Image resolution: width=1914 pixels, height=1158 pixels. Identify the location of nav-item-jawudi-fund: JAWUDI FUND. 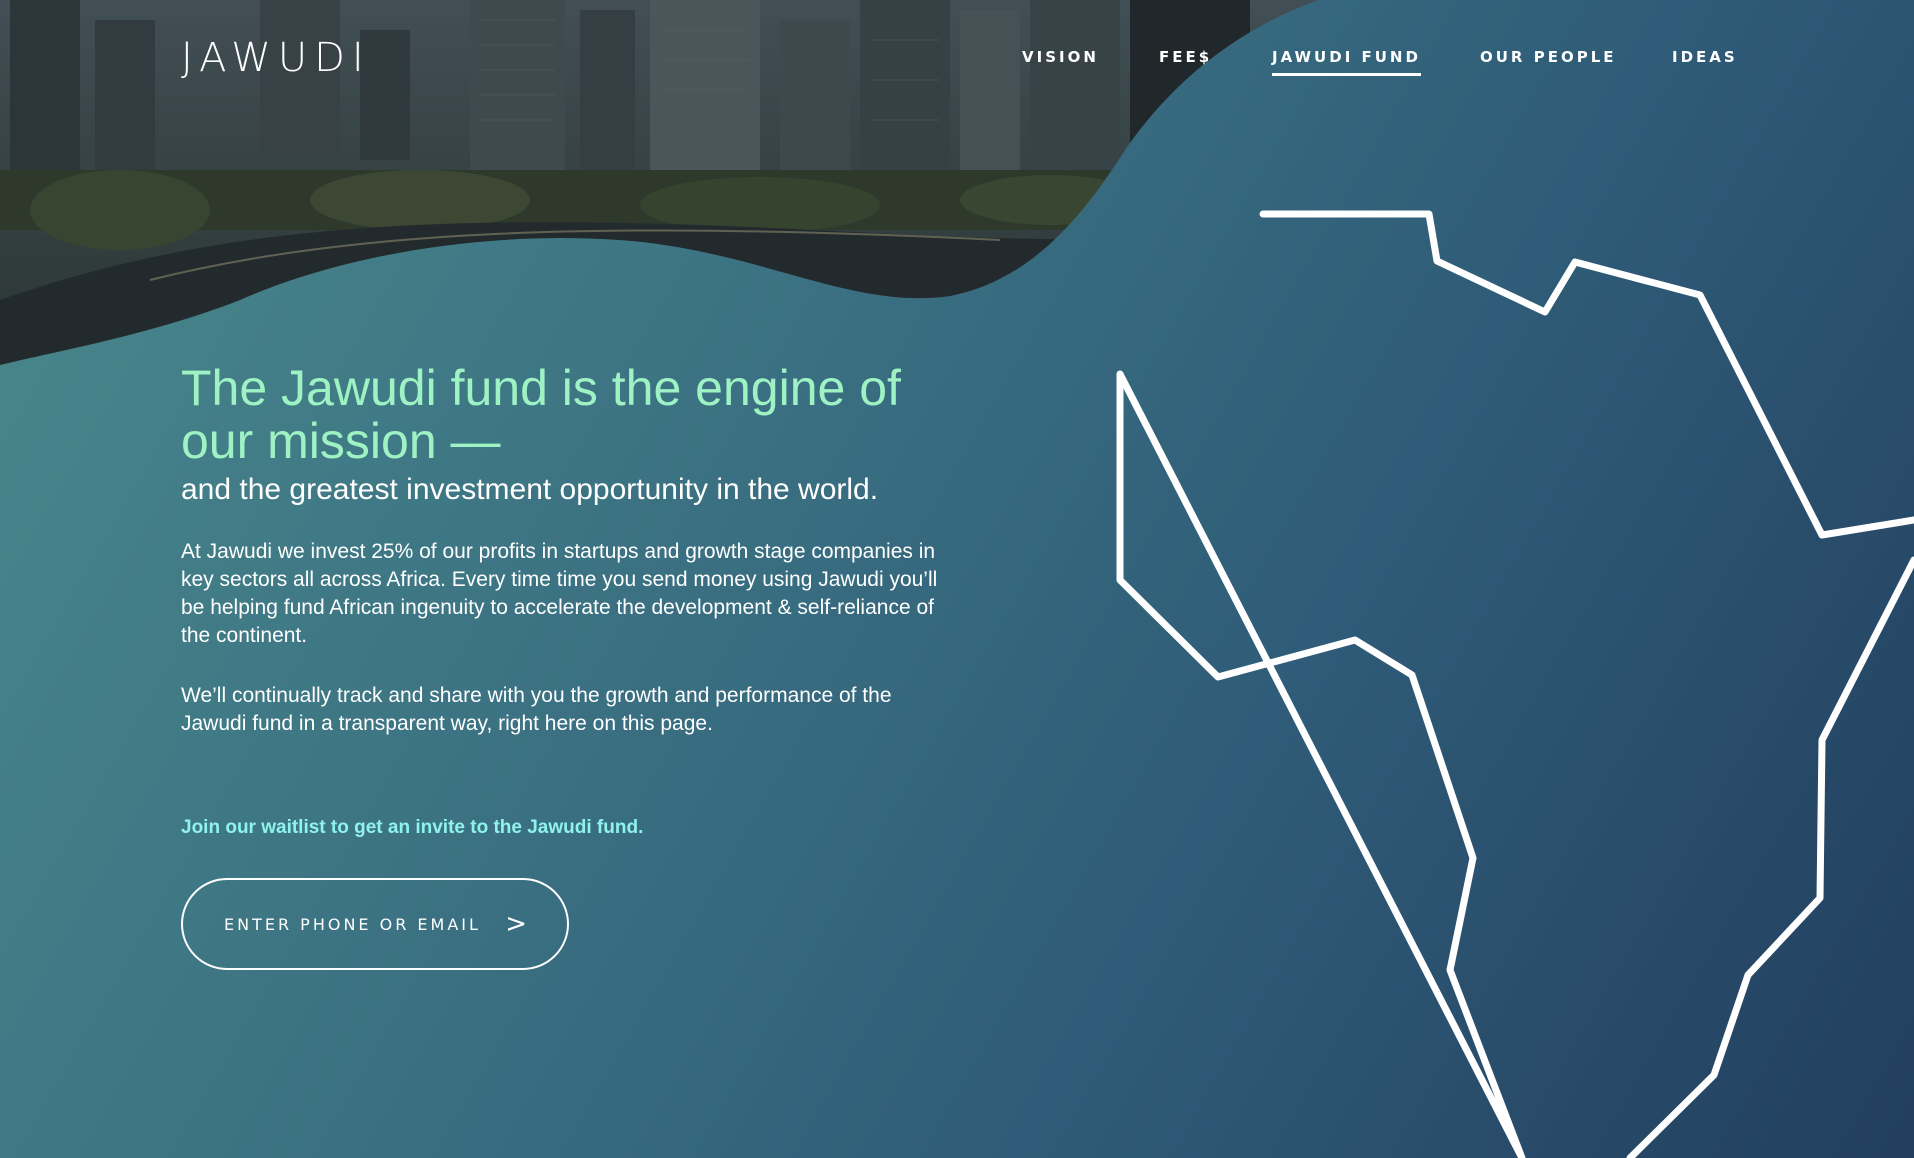
(1346, 61).